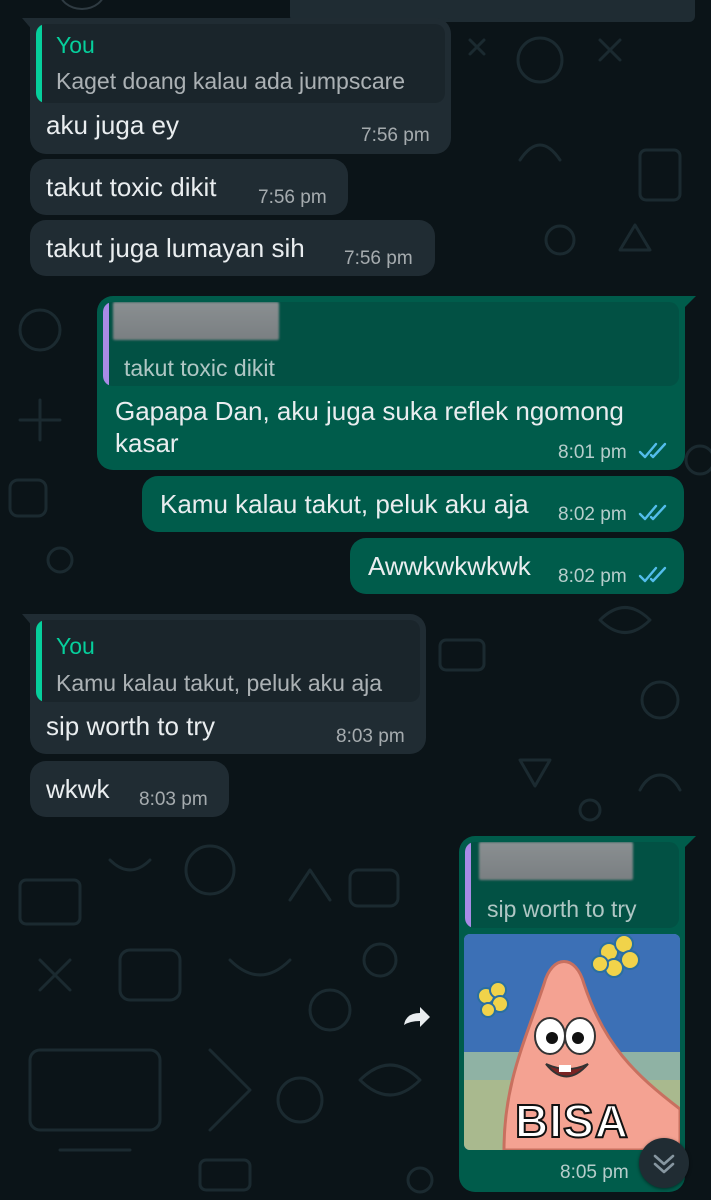  I want to click on message-time: 8:05 pm, so click(594, 1172).